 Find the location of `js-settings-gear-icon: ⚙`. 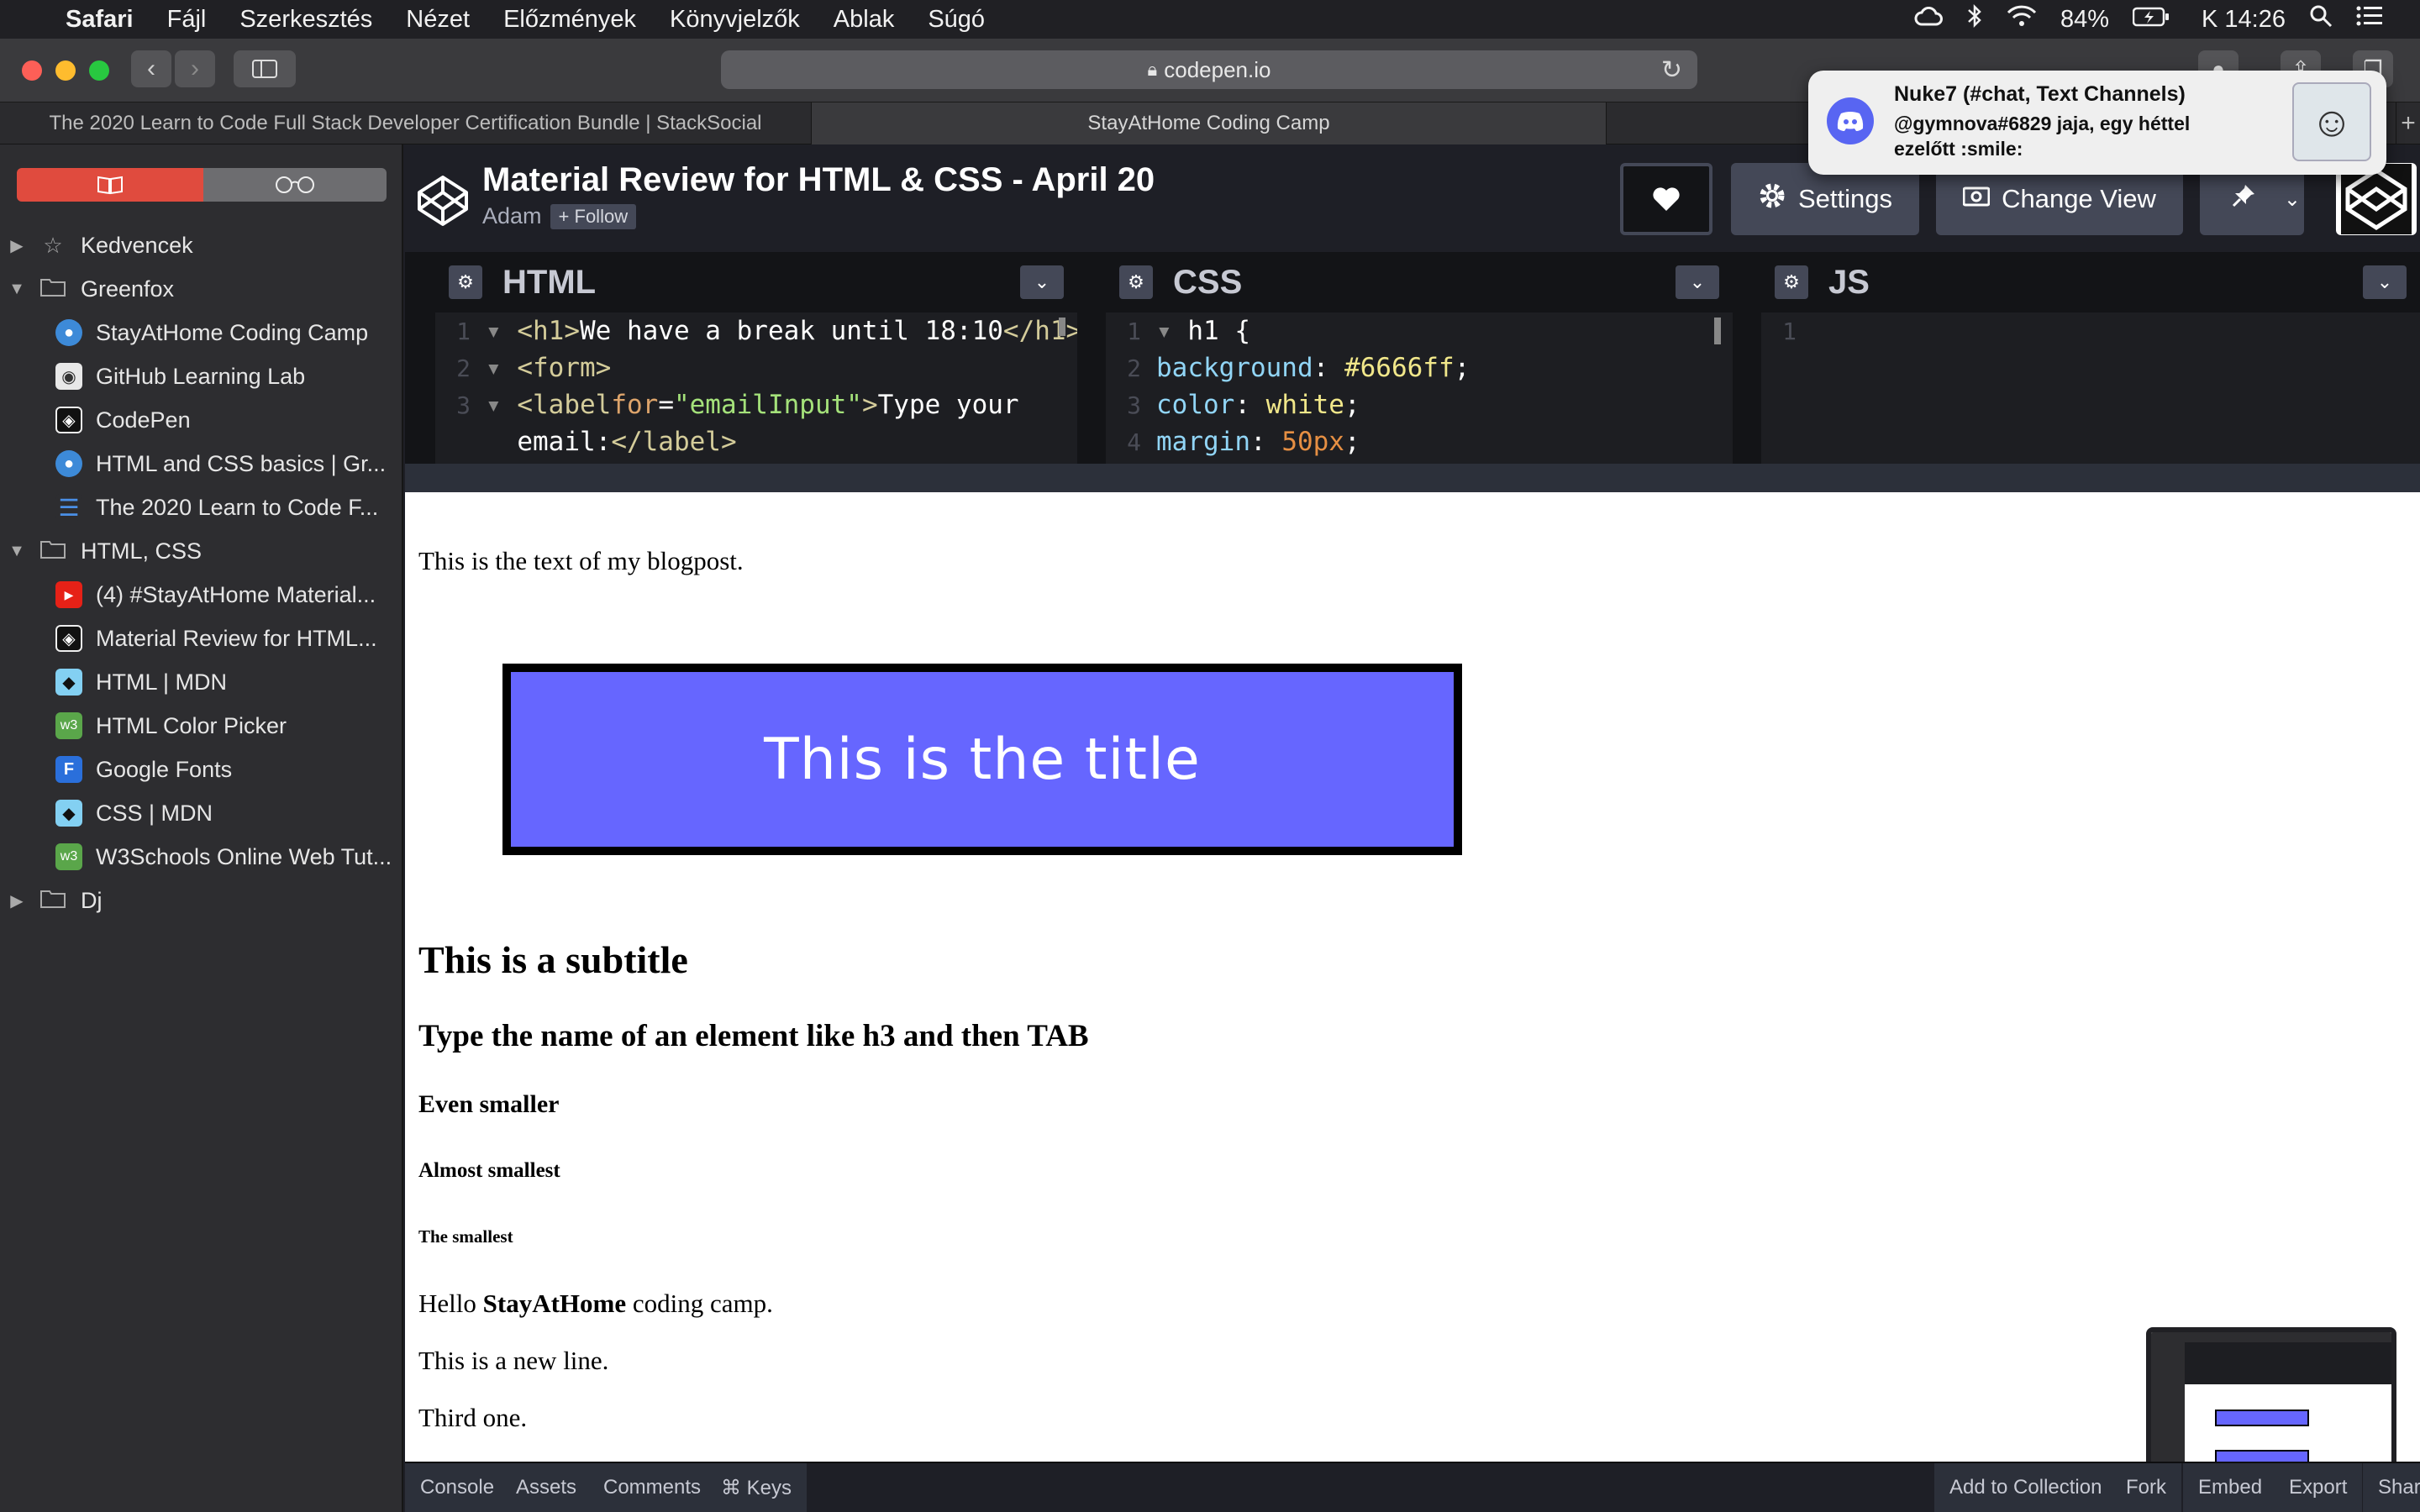

js-settings-gear-icon: ⚙ is located at coordinates (1792, 282).